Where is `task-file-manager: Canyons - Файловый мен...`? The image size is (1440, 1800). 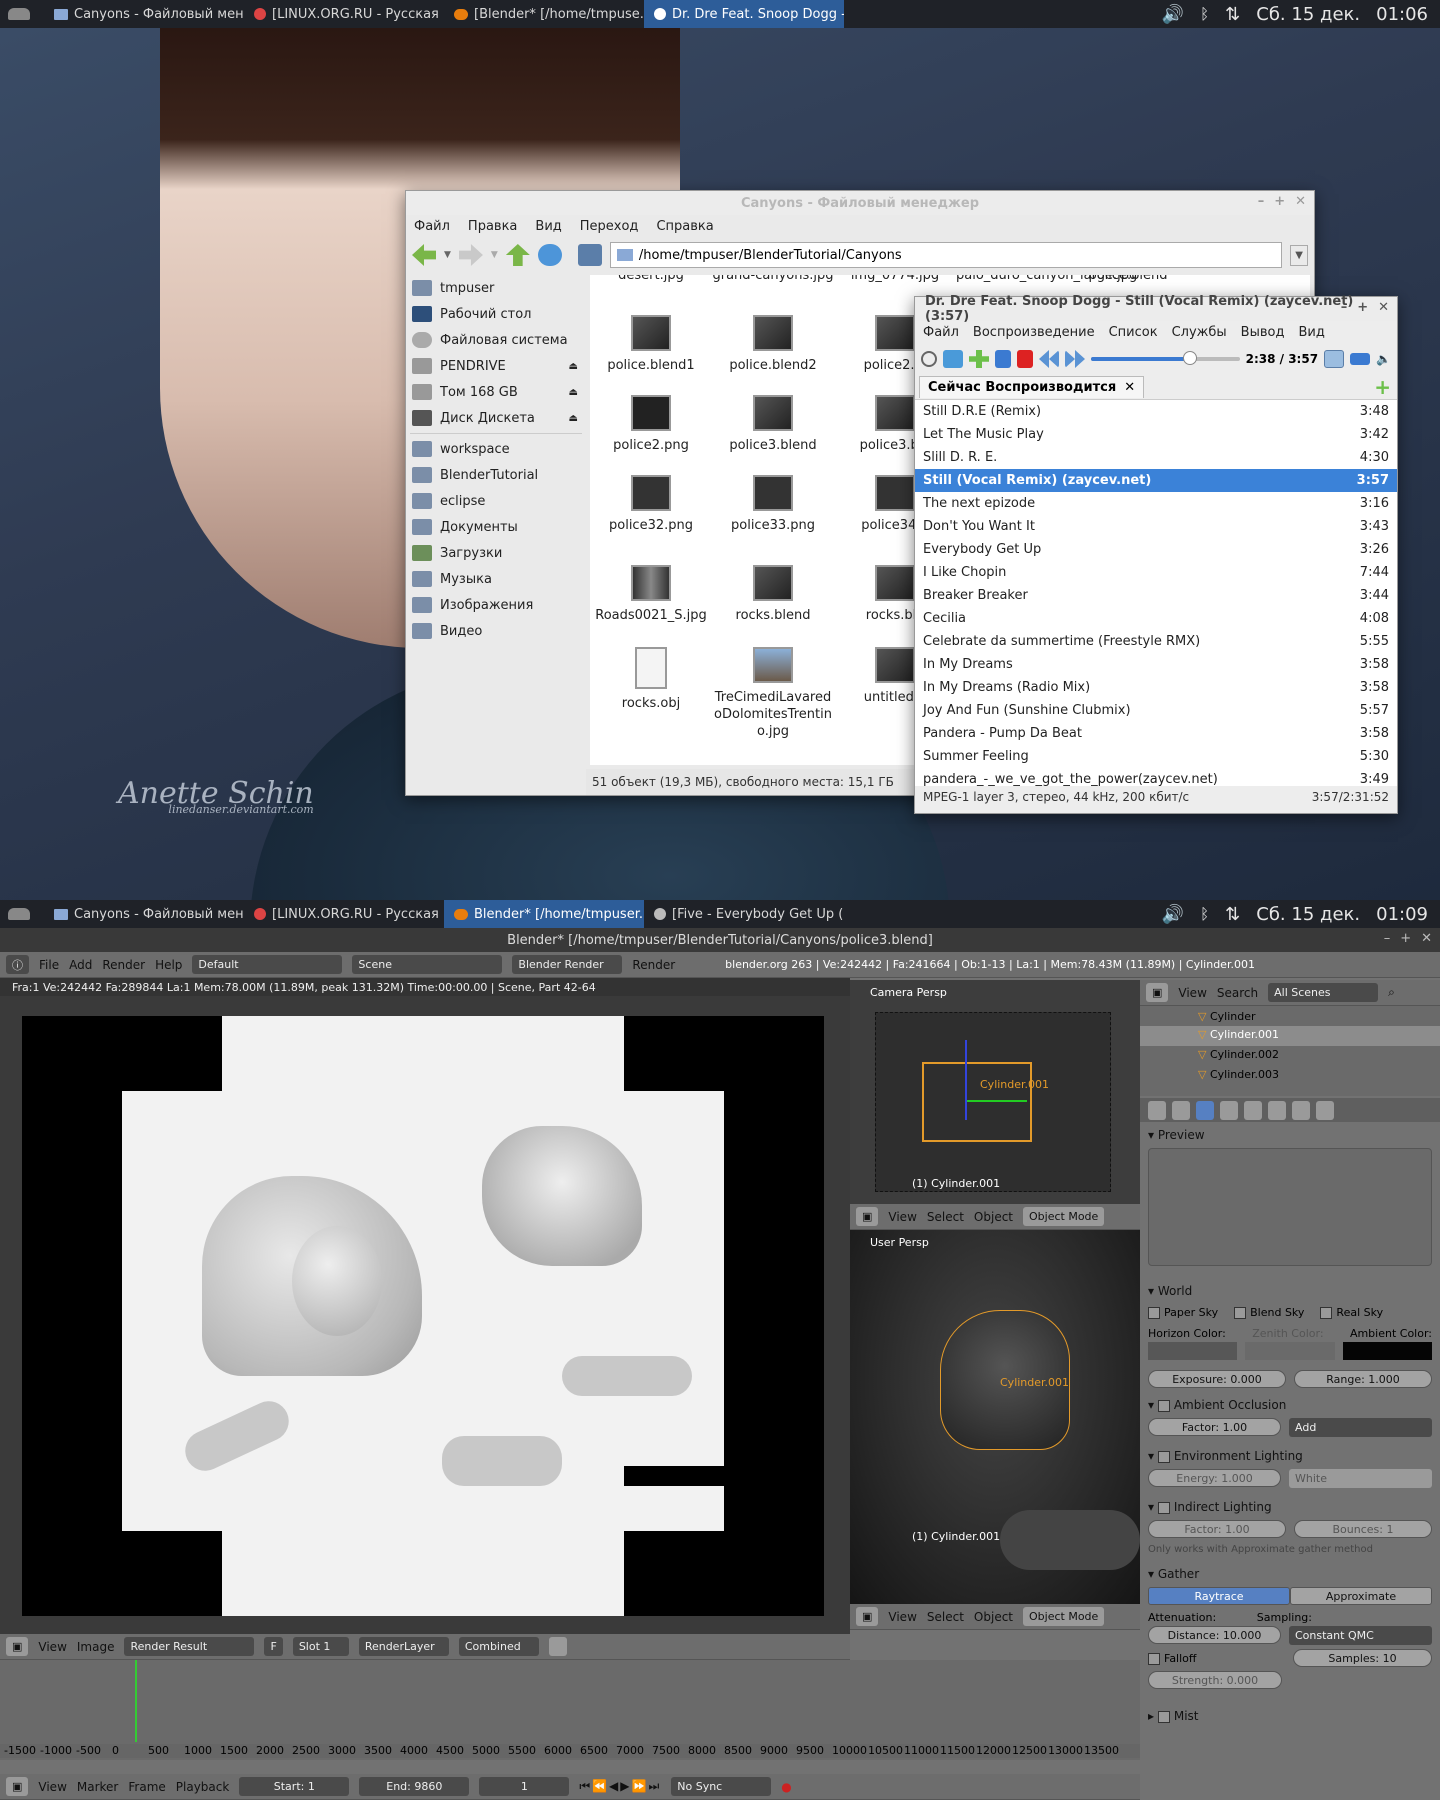 task-file-manager: Canyons - Файловый мен... is located at coordinates (144, 914).